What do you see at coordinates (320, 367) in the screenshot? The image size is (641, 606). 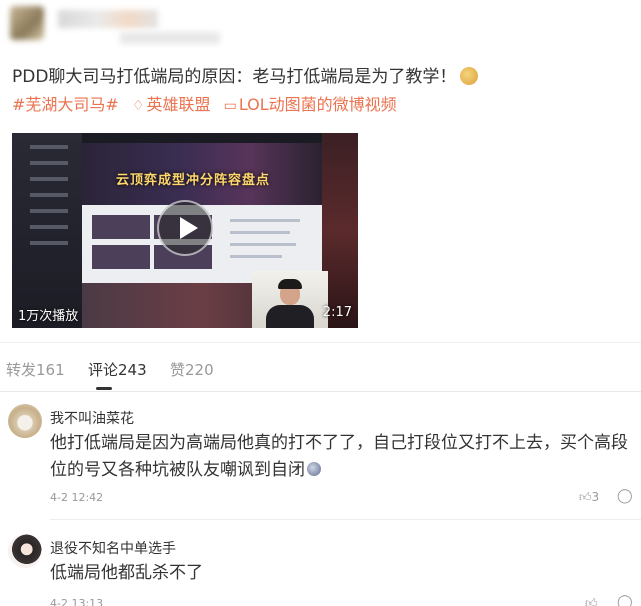 I see `interaction-tabs: 转发161 评论243 赞220` at bounding box center [320, 367].